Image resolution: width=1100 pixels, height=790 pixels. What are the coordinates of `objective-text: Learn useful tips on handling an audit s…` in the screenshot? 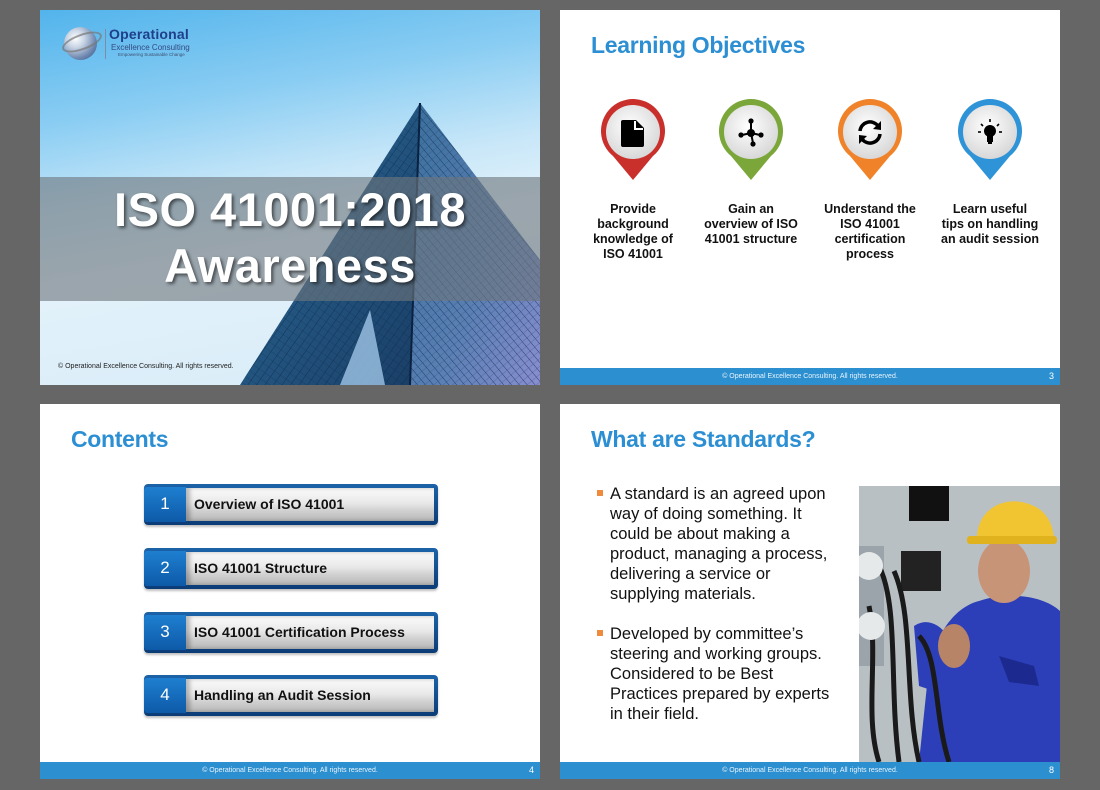 It's located at (990, 224).